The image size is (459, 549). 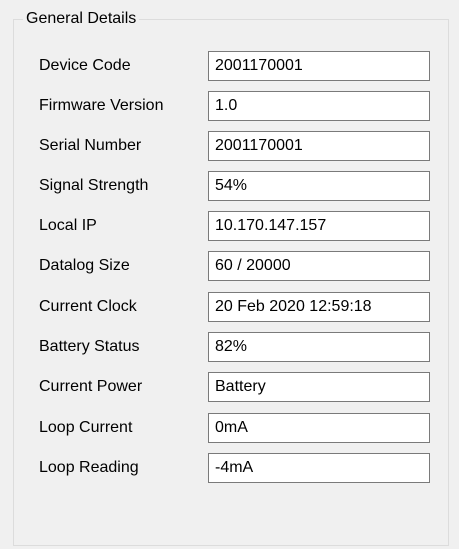 What do you see at coordinates (319, 266) in the screenshot?
I see `datalog-size-field: 60 / 20000` at bounding box center [319, 266].